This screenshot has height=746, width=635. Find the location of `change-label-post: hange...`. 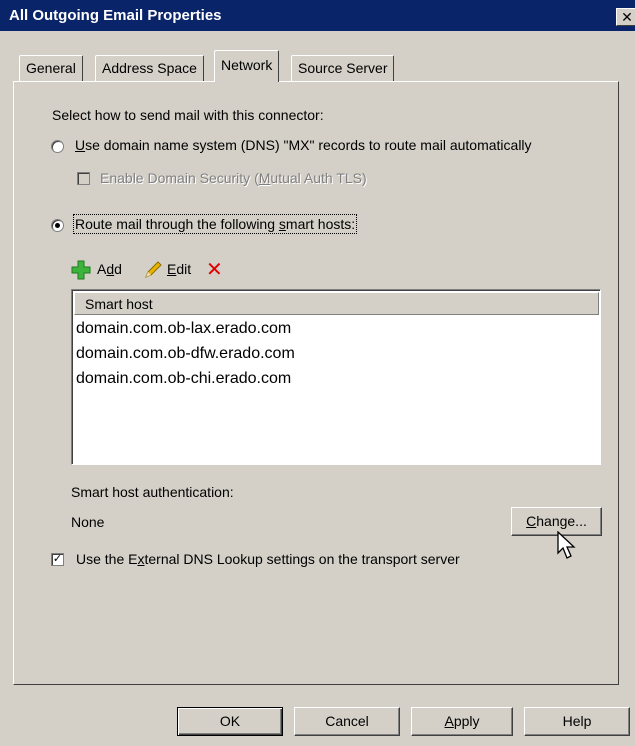

change-label-post: hange... is located at coordinates (561, 521).